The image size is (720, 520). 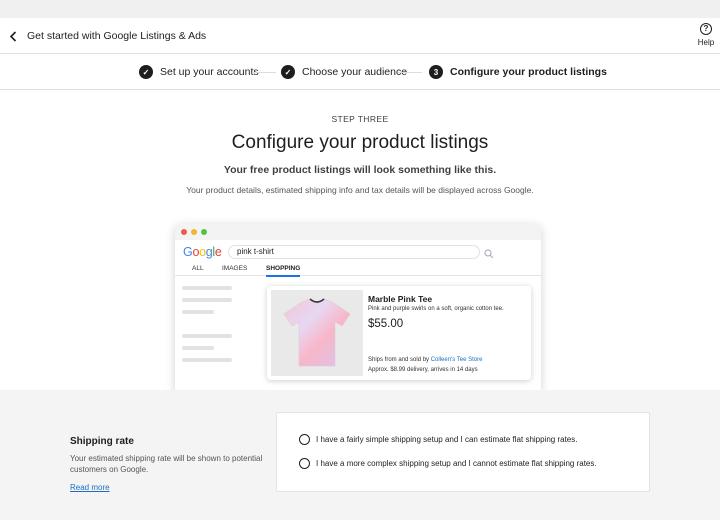 I want to click on store-link: Colleen's Tee Store, so click(x=456, y=360).